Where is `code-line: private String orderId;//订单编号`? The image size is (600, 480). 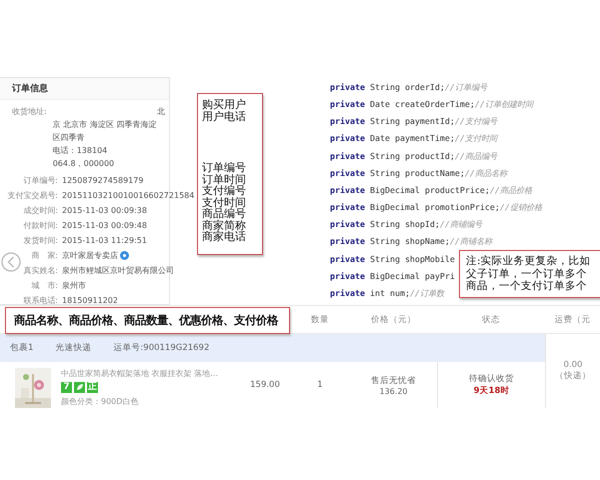
code-line: private String orderId;//订单编号 is located at coordinates (408, 88).